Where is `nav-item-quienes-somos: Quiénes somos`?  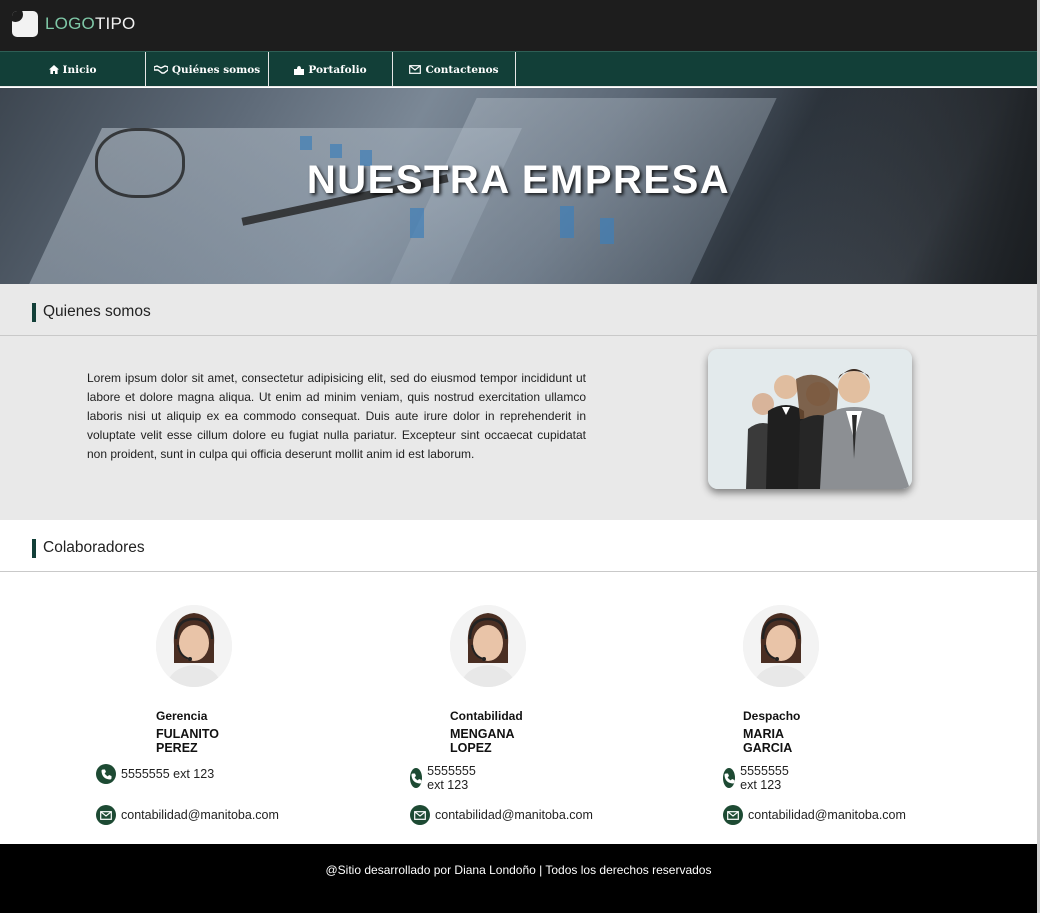
nav-item-quienes-somos: Quiénes somos is located at coordinates (207, 69).